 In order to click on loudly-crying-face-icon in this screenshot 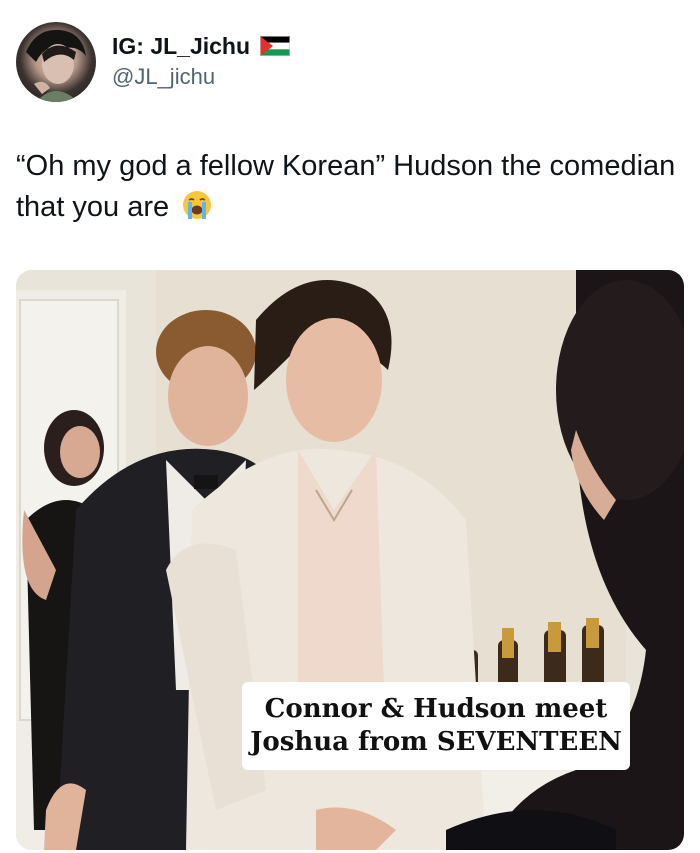, I will do `click(197, 205)`.